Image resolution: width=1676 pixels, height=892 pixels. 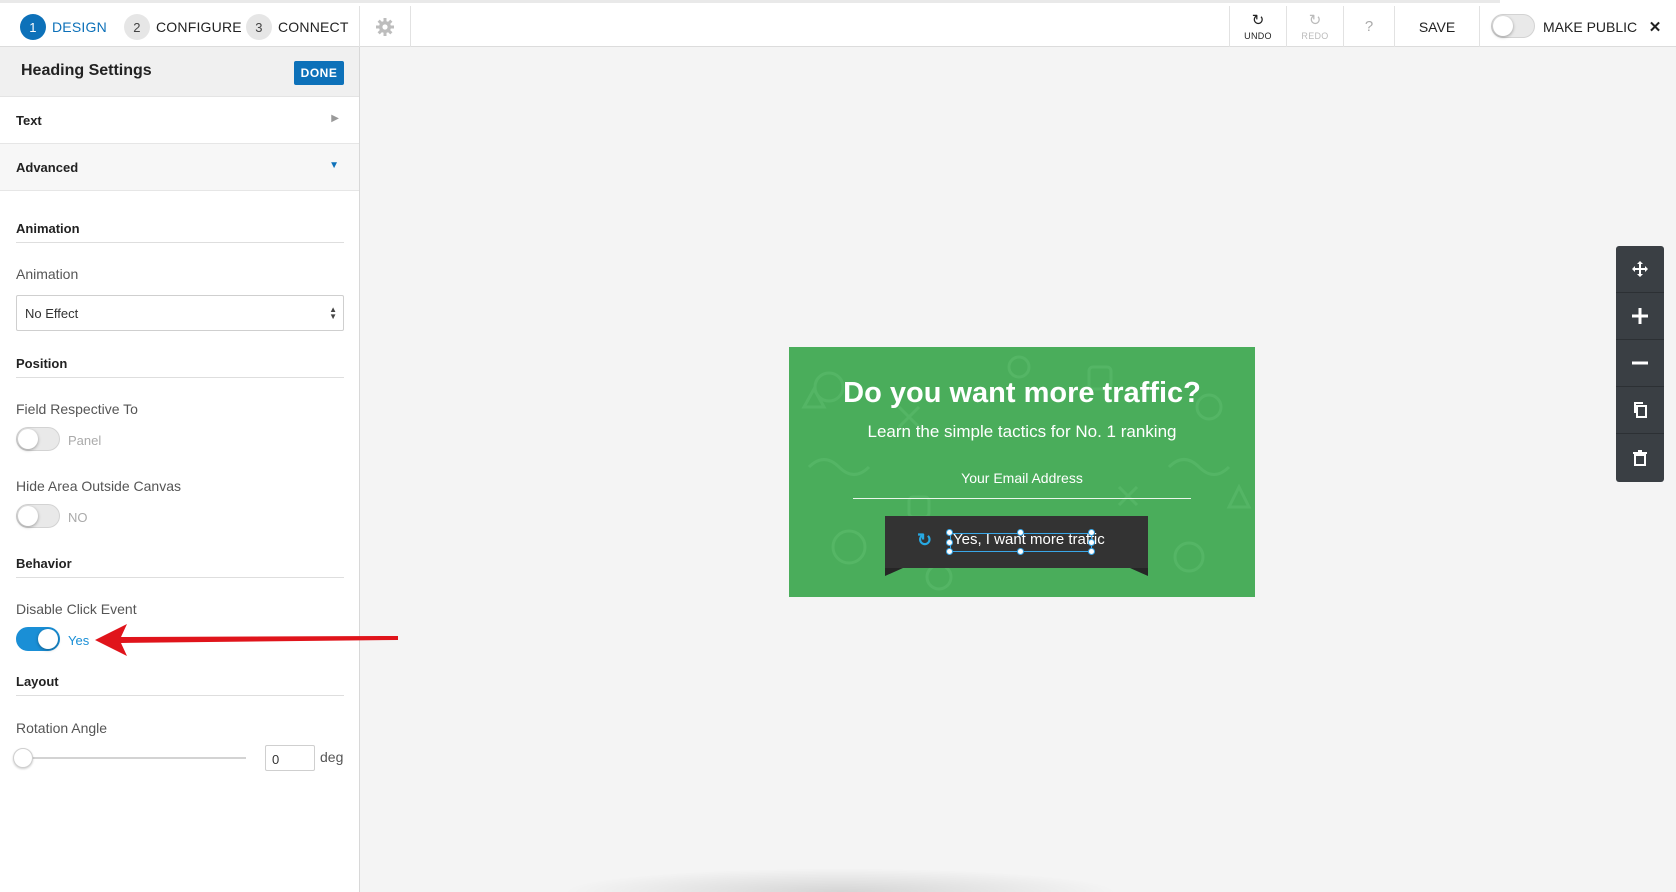 I want to click on undo-icon: ↻, so click(x=1258, y=20).